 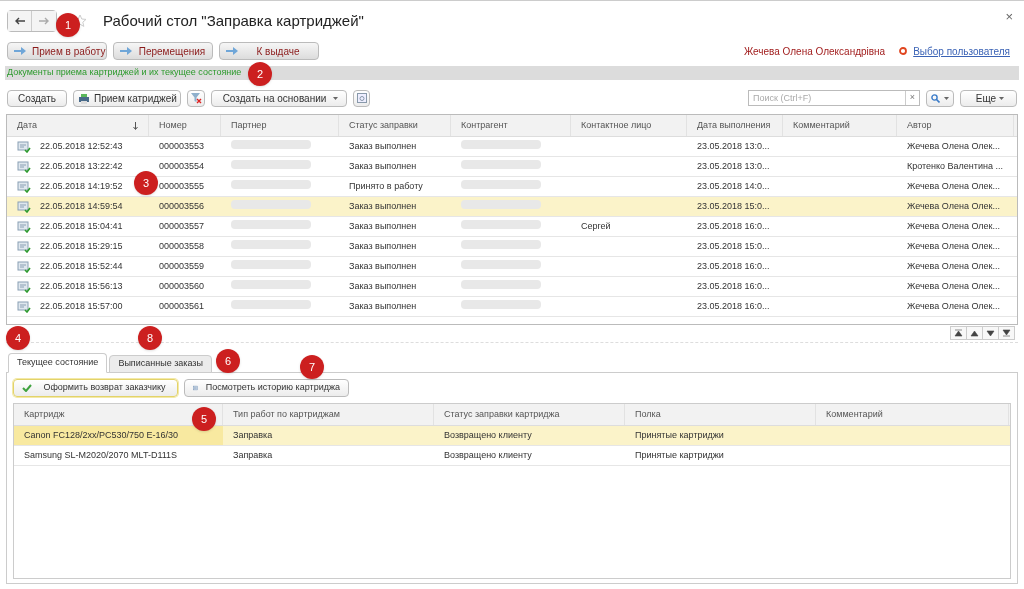 I want to click on nav-button: Перемещения, so click(x=163, y=51).